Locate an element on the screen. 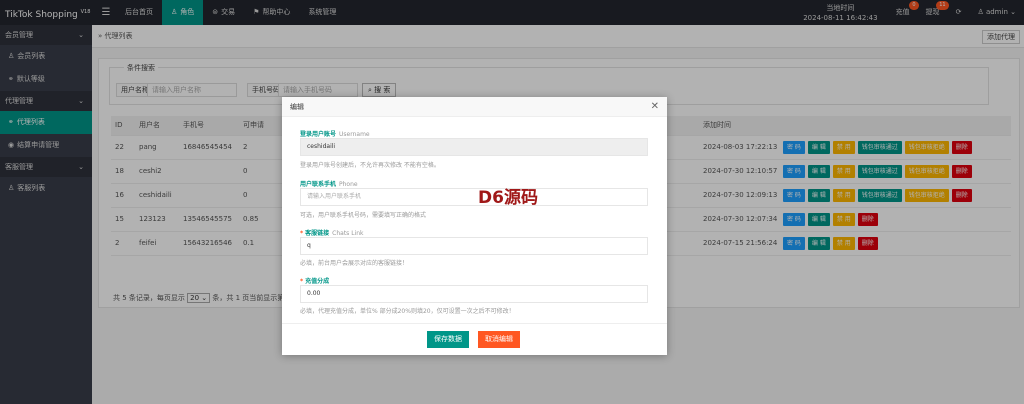 This screenshot has width=1024, height=404. phone-field: 请输入用户联系手机 is located at coordinates (474, 197).